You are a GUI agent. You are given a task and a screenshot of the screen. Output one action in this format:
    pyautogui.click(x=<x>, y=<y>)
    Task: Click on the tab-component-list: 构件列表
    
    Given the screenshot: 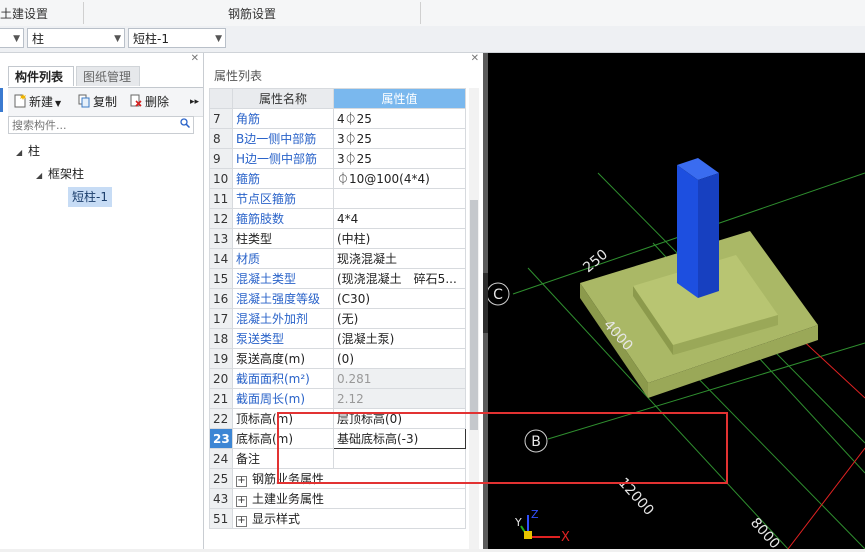 What is the action you would take?
    pyautogui.click(x=41, y=76)
    